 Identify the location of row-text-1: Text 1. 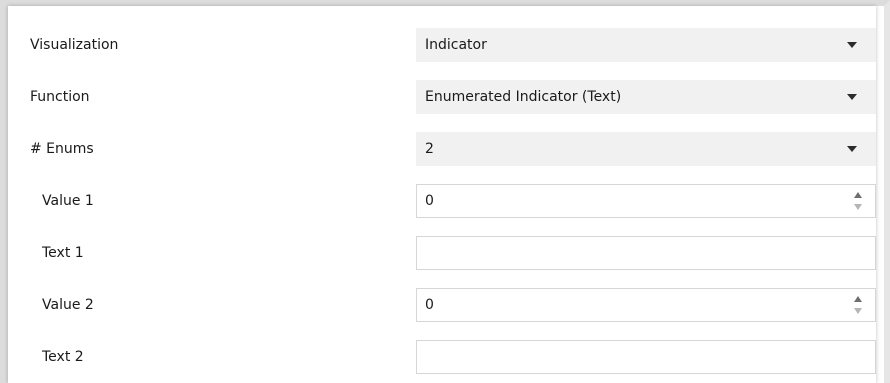
(442, 253).